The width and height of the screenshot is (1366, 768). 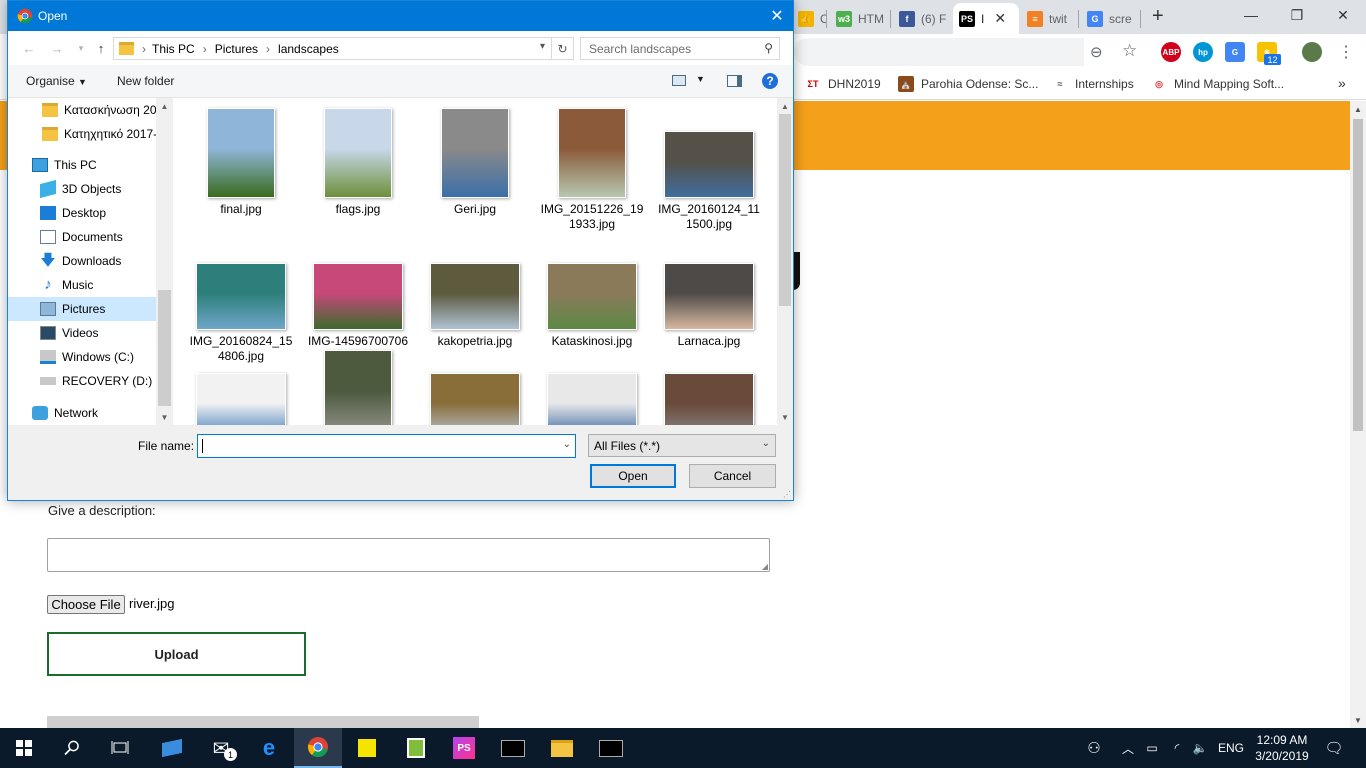 What do you see at coordinates (1000, 18) in the screenshot?
I see `close-tab-icon: ✕` at bounding box center [1000, 18].